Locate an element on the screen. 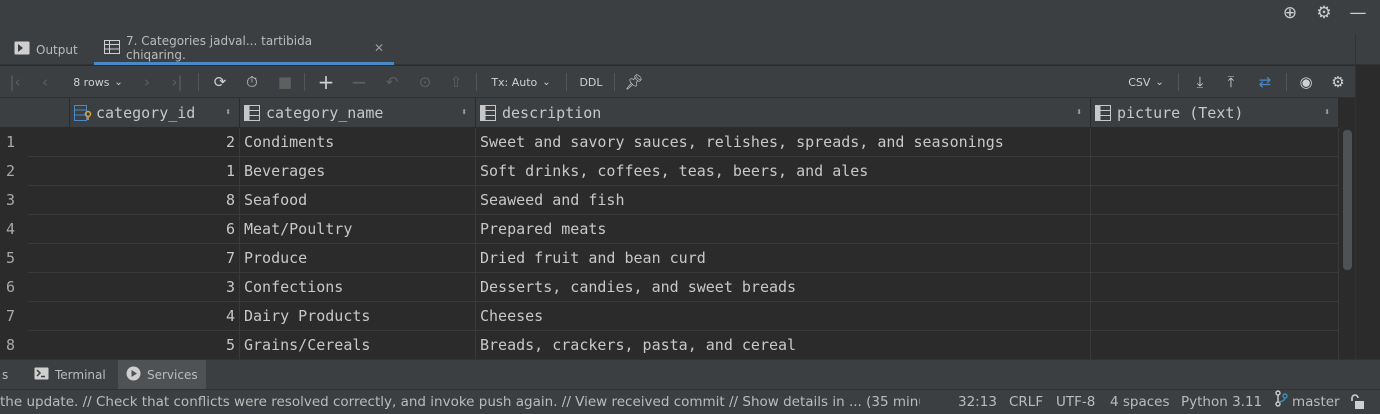 The width and height of the screenshot is (1380, 414). cell-category-name: Beverages is located at coordinates (358, 171).